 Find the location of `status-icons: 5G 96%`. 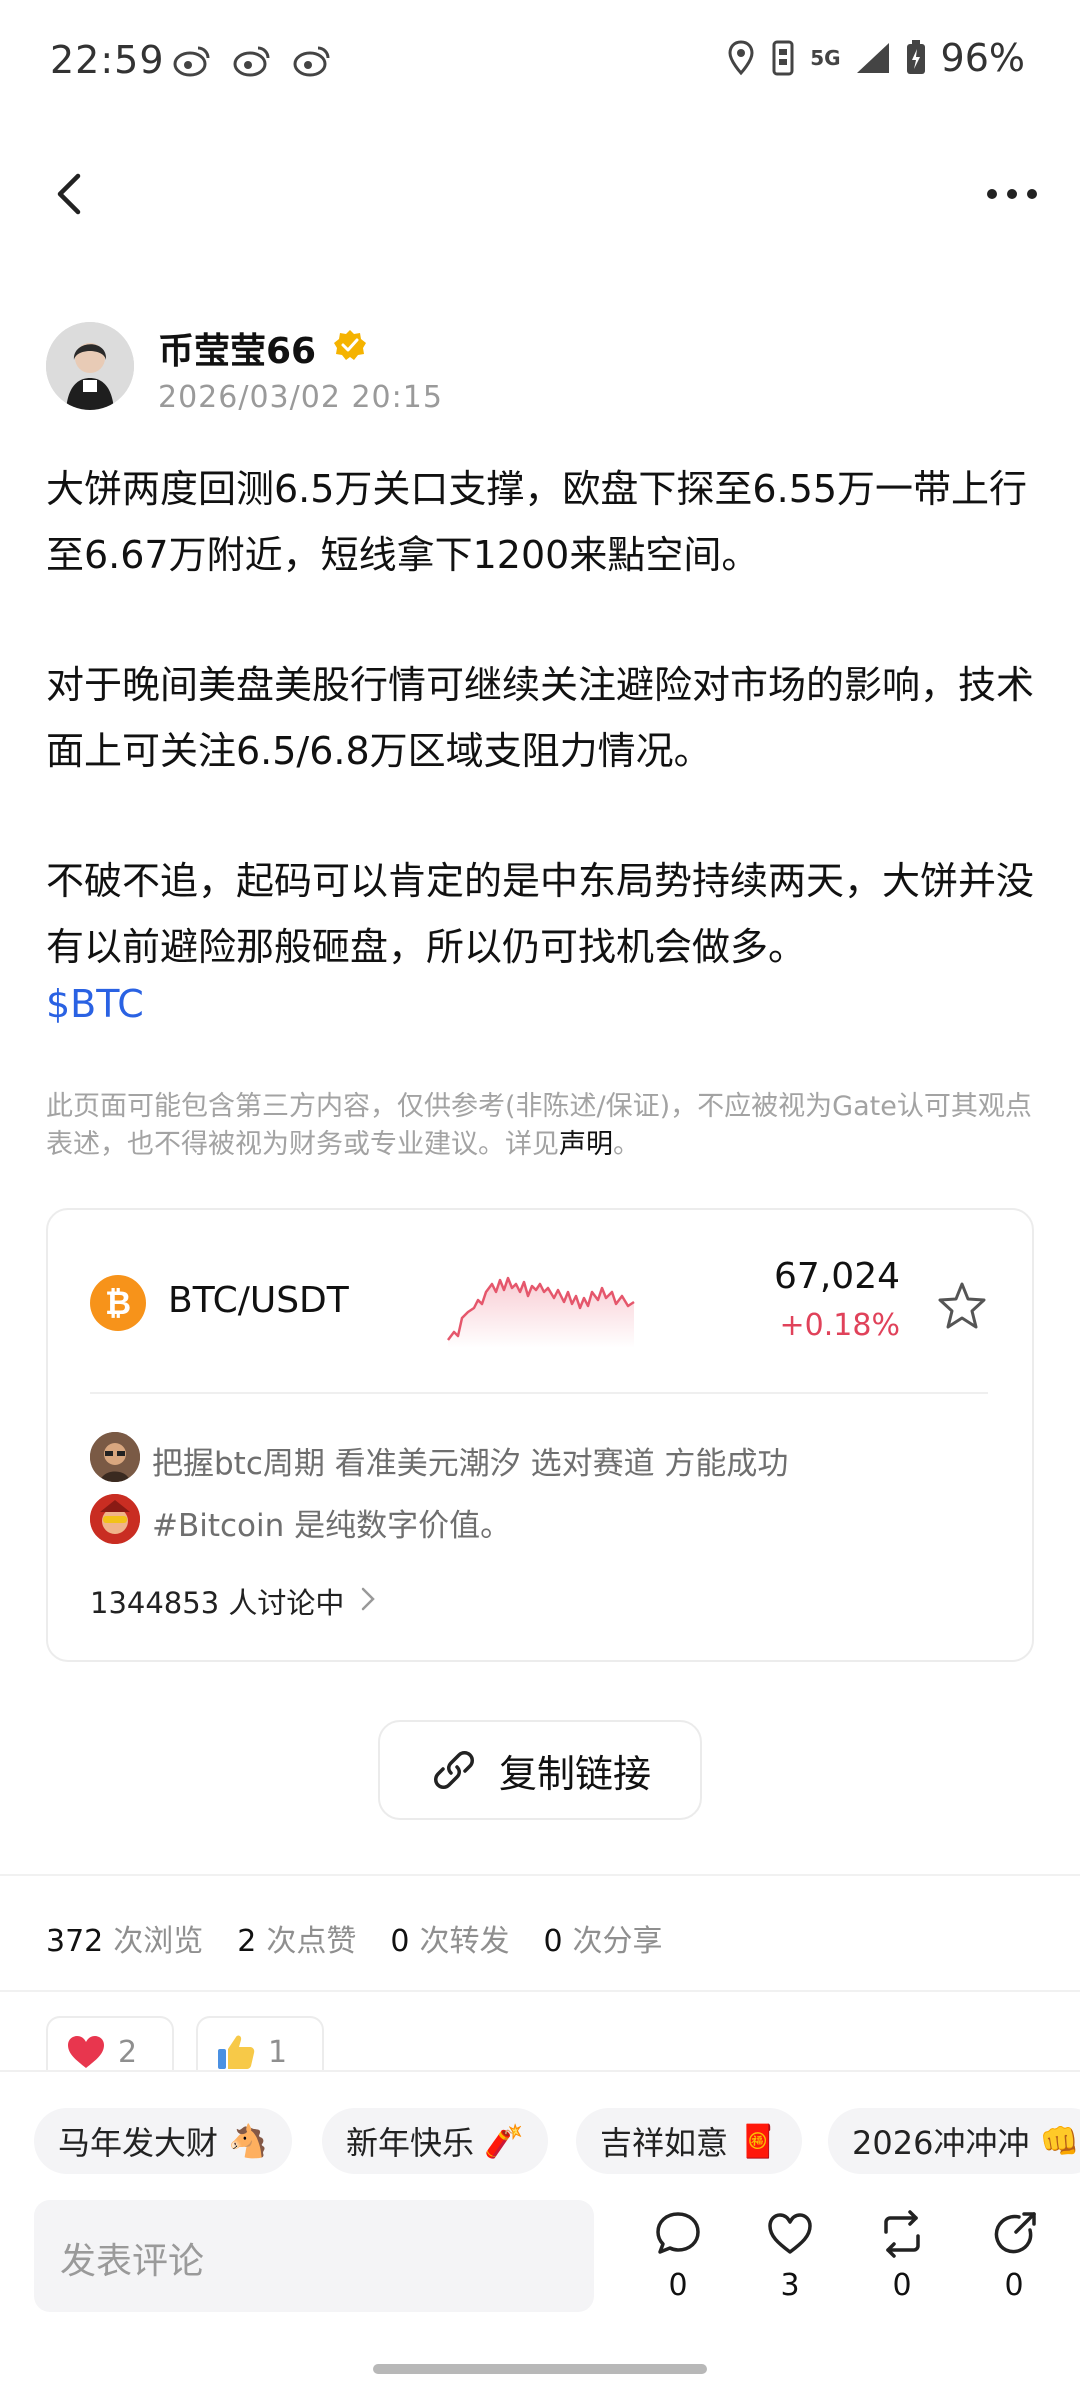

status-icons: 5G 96% is located at coordinates (875, 58).